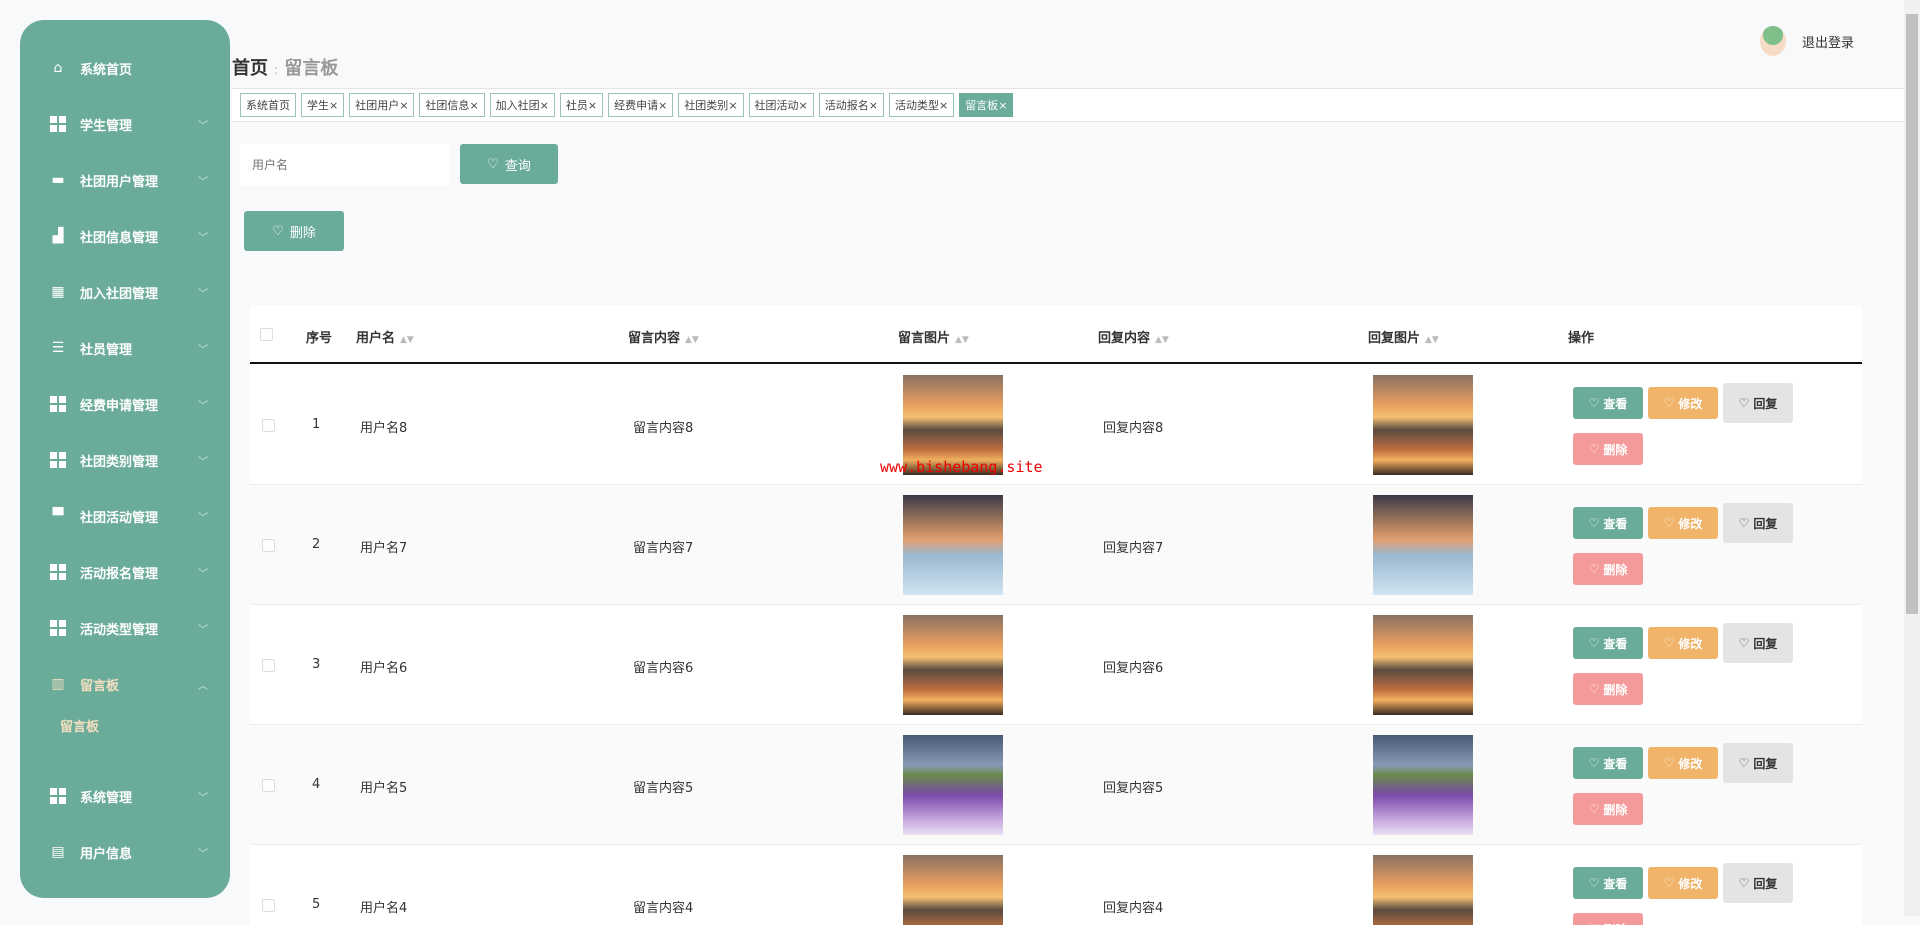  Describe the element at coordinates (1669, 523) in the screenshot. I see `heart-icon: ♡` at that location.